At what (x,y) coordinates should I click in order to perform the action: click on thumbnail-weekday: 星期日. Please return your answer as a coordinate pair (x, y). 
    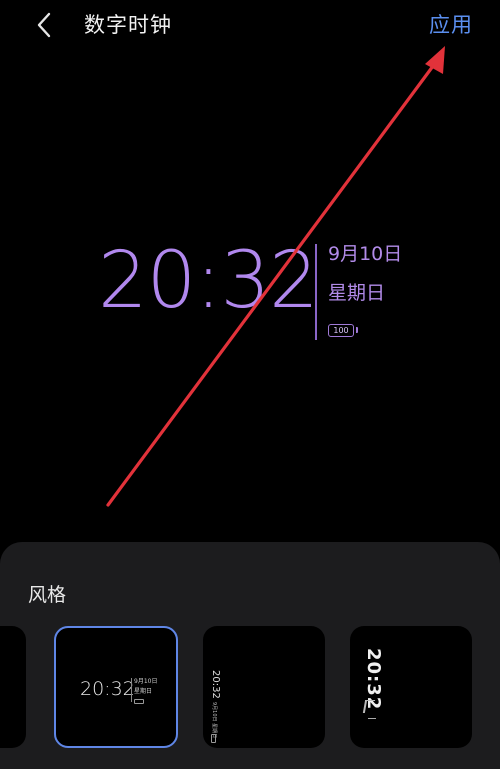
    Looking at the image, I should click on (143, 691).